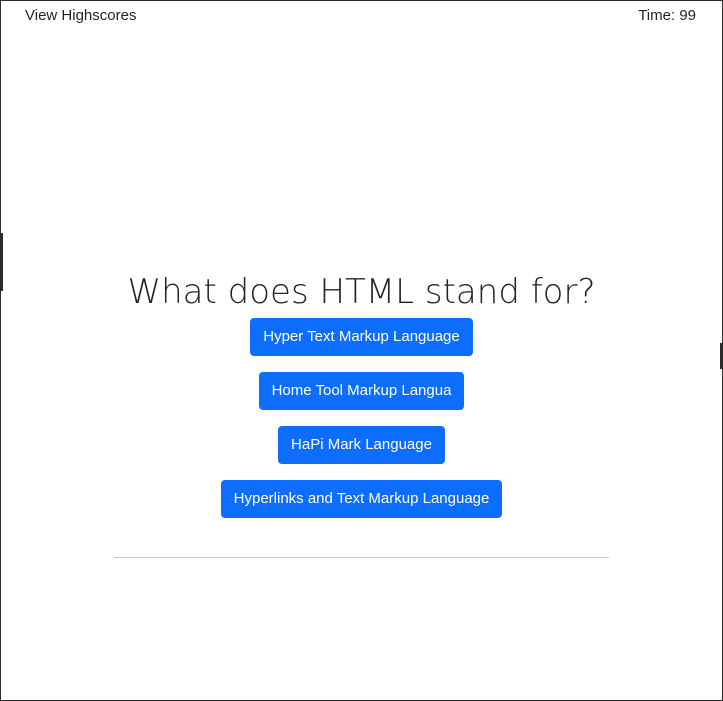 This screenshot has width=723, height=701. Describe the element at coordinates (361, 557) in the screenshot. I see `divider-line` at that location.